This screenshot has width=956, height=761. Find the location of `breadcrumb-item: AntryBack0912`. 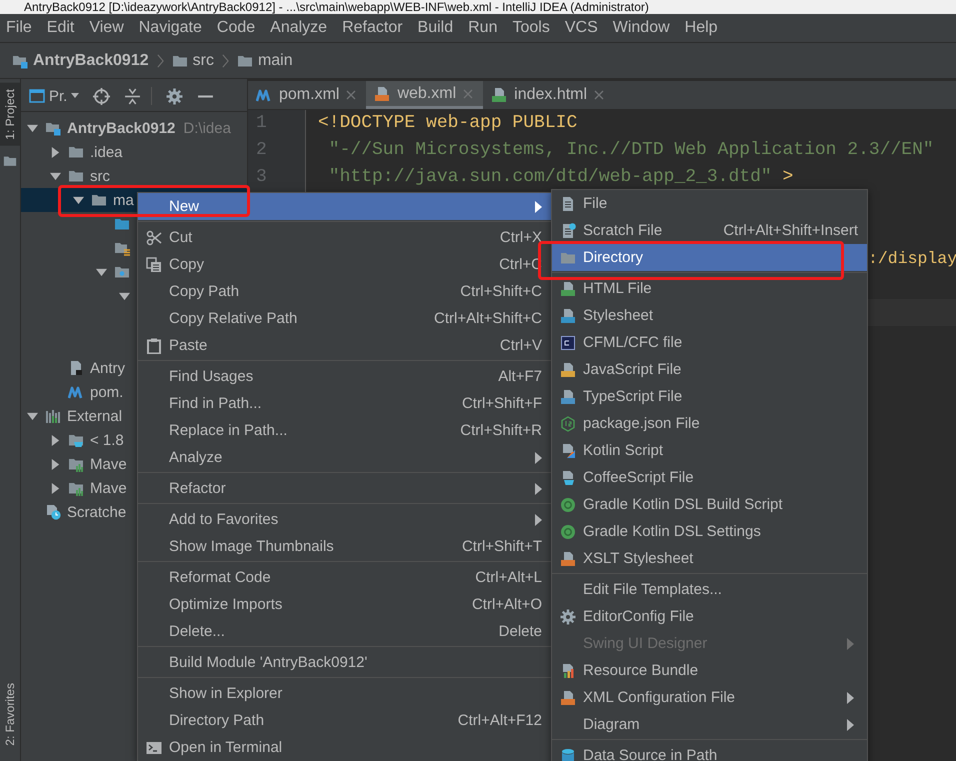

breadcrumb-item: AntryBack0912 is located at coordinates (91, 61).